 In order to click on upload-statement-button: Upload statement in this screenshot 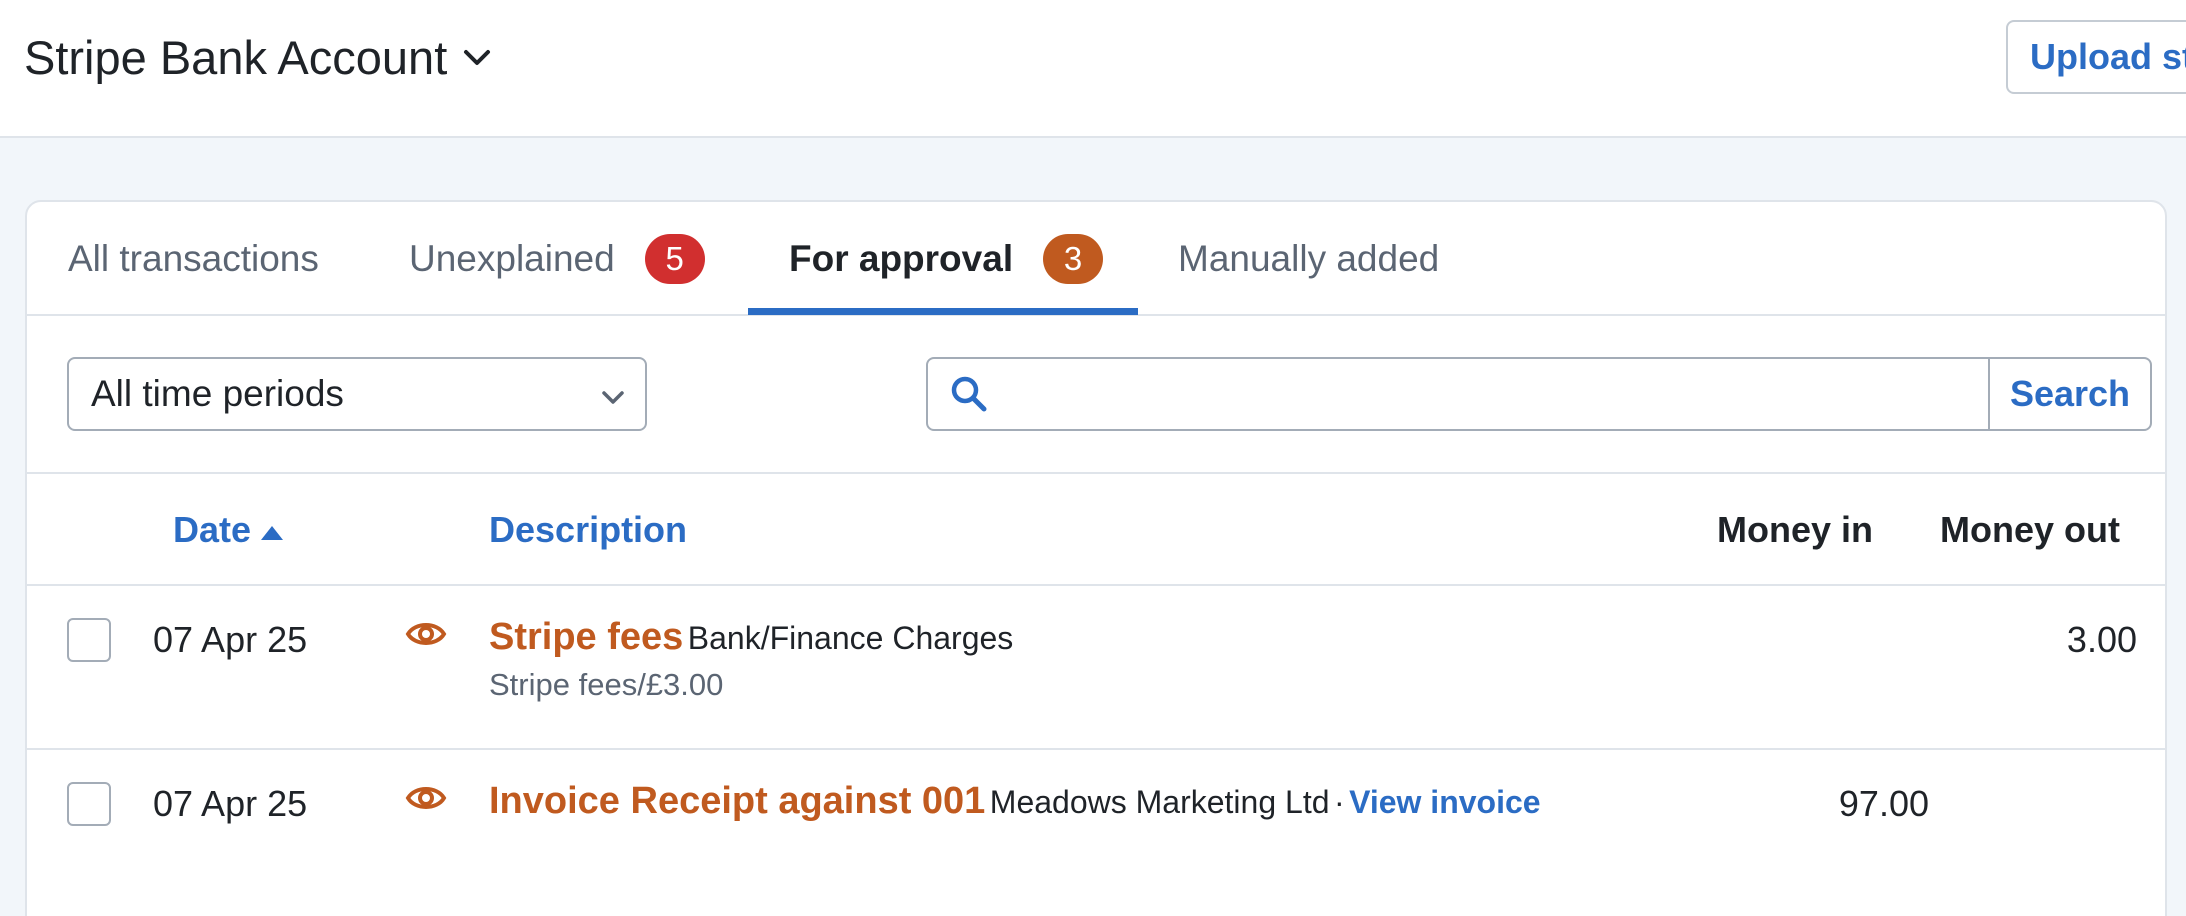, I will do `click(2096, 57)`.